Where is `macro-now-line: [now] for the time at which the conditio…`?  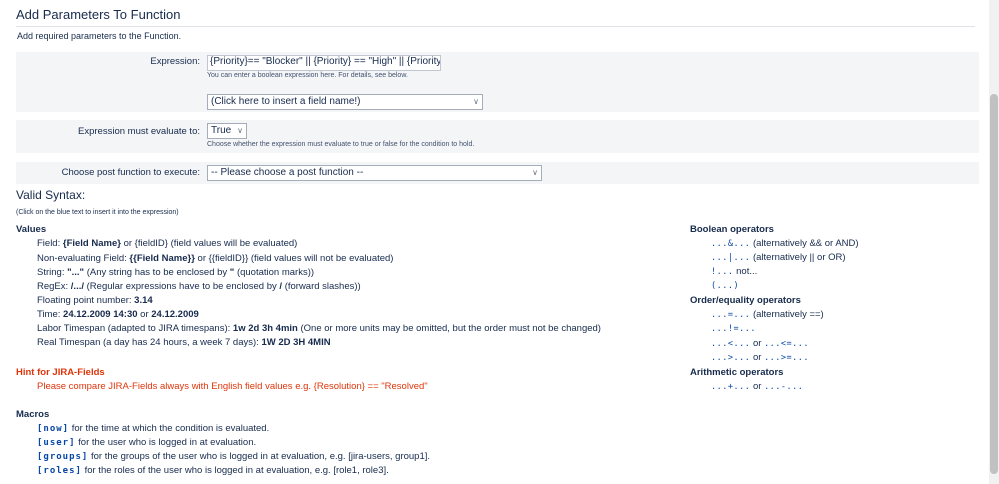
macro-now-line: [now] for the time at which the conditio… is located at coordinates (153, 428).